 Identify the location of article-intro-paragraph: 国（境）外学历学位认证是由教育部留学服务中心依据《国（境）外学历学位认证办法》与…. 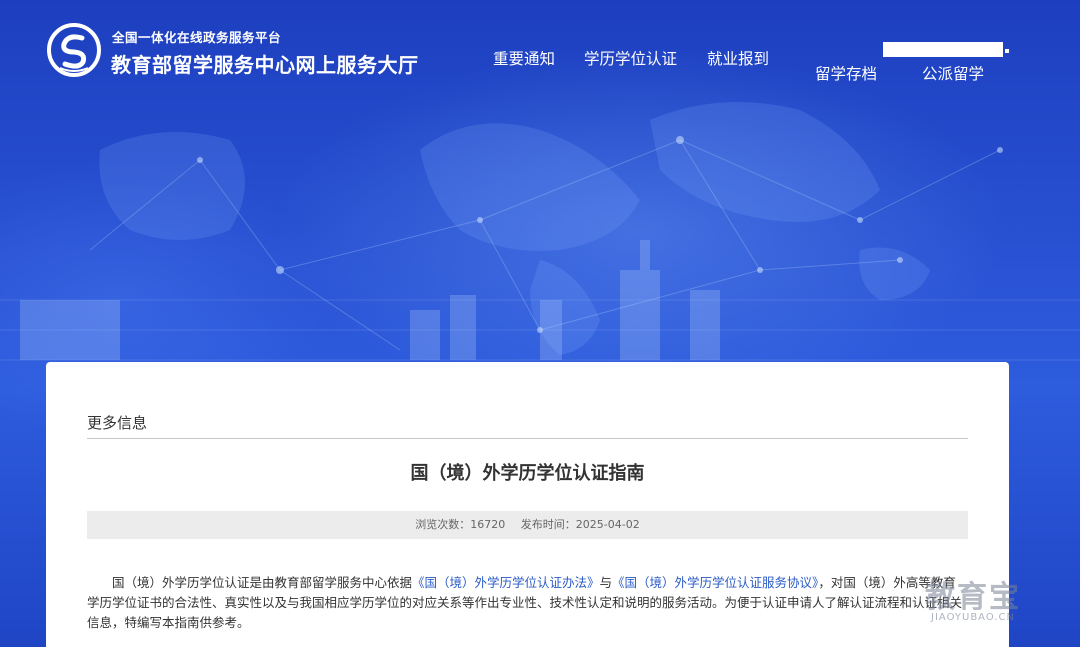
(527, 603).